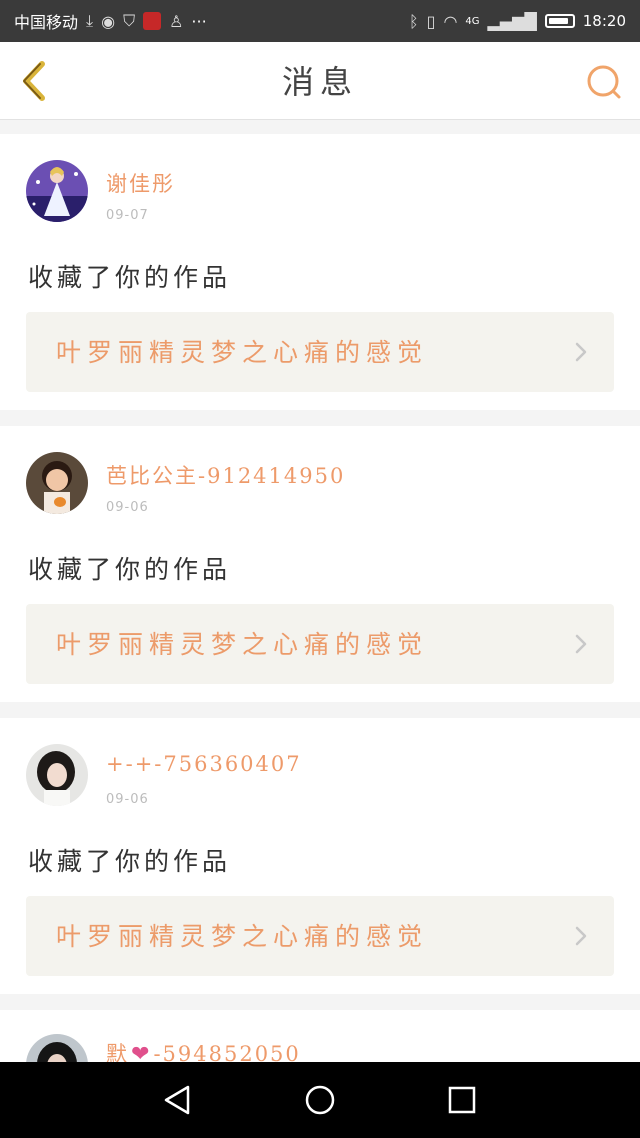 The image size is (640, 1138). I want to click on search-button, so click(604, 82).